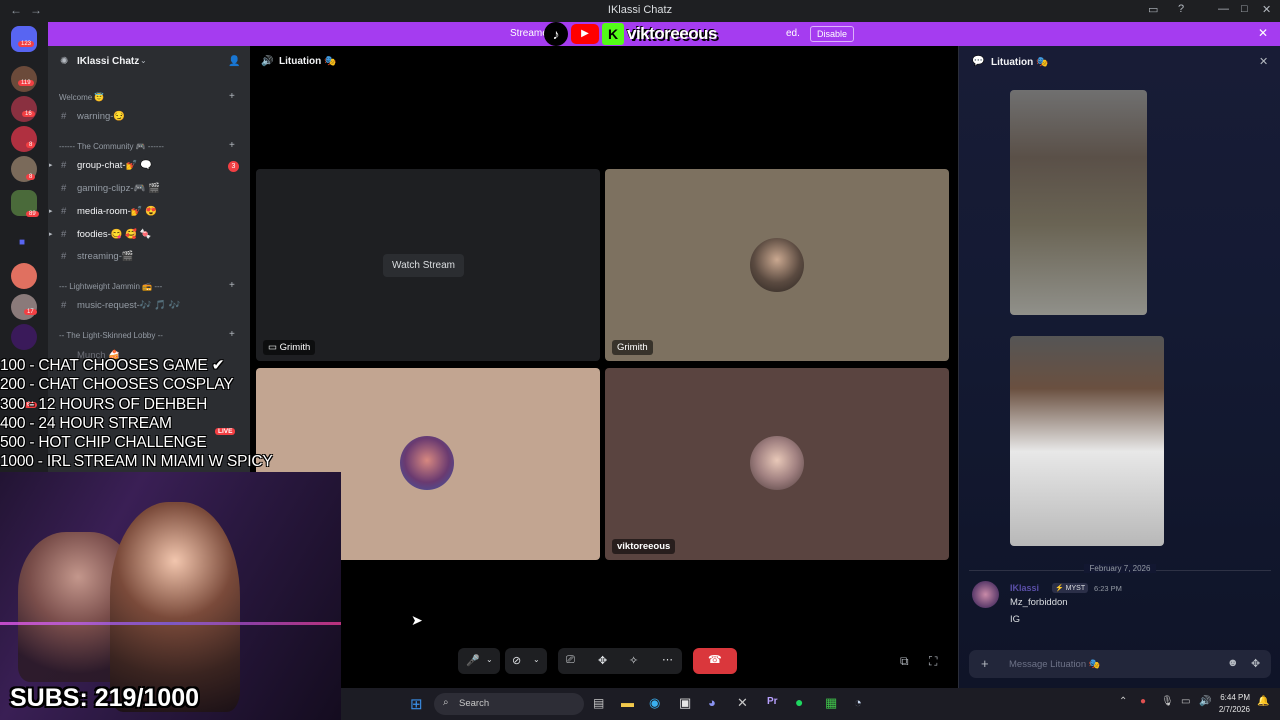  What do you see at coordinates (985, 663) in the screenshot?
I see `add-attachment-icon: +` at bounding box center [985, 663].